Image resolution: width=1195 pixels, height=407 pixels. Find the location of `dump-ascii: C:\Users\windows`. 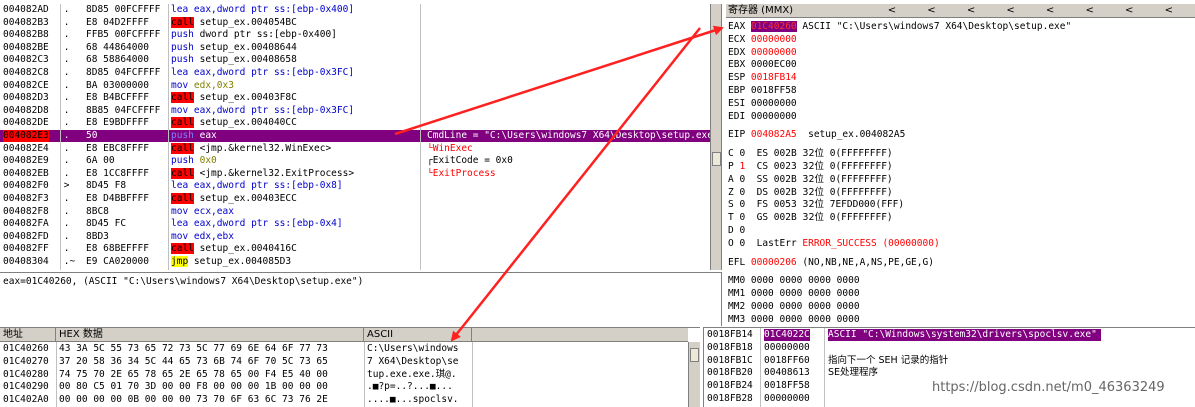

dump-ascii: C:\Users\windows is located at coordinates (413, 348).